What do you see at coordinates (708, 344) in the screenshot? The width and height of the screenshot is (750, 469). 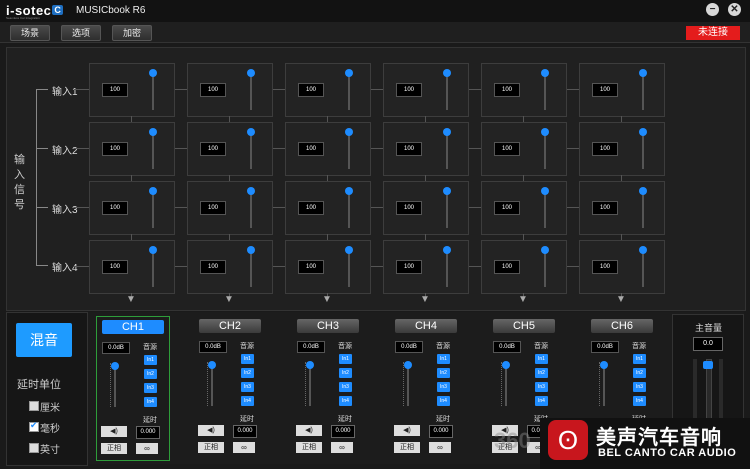 I see `master-volume-value: 0.0` at bounding box center [708, 344].